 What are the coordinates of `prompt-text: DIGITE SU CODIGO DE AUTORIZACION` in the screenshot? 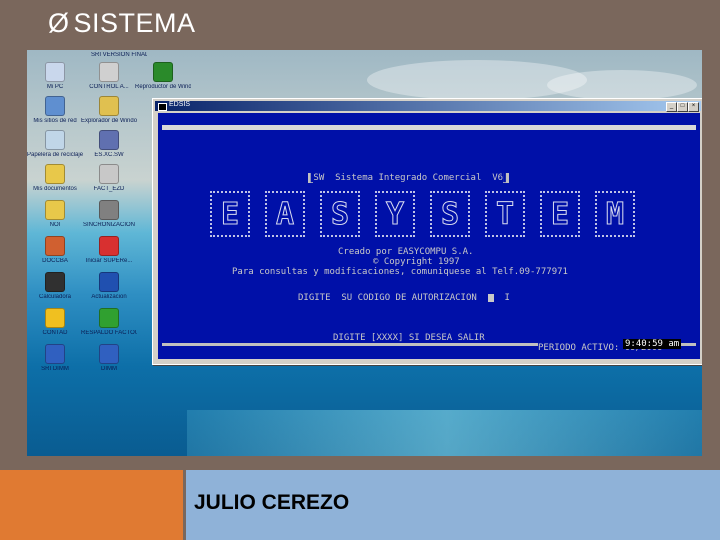 It's located at (393, 298).